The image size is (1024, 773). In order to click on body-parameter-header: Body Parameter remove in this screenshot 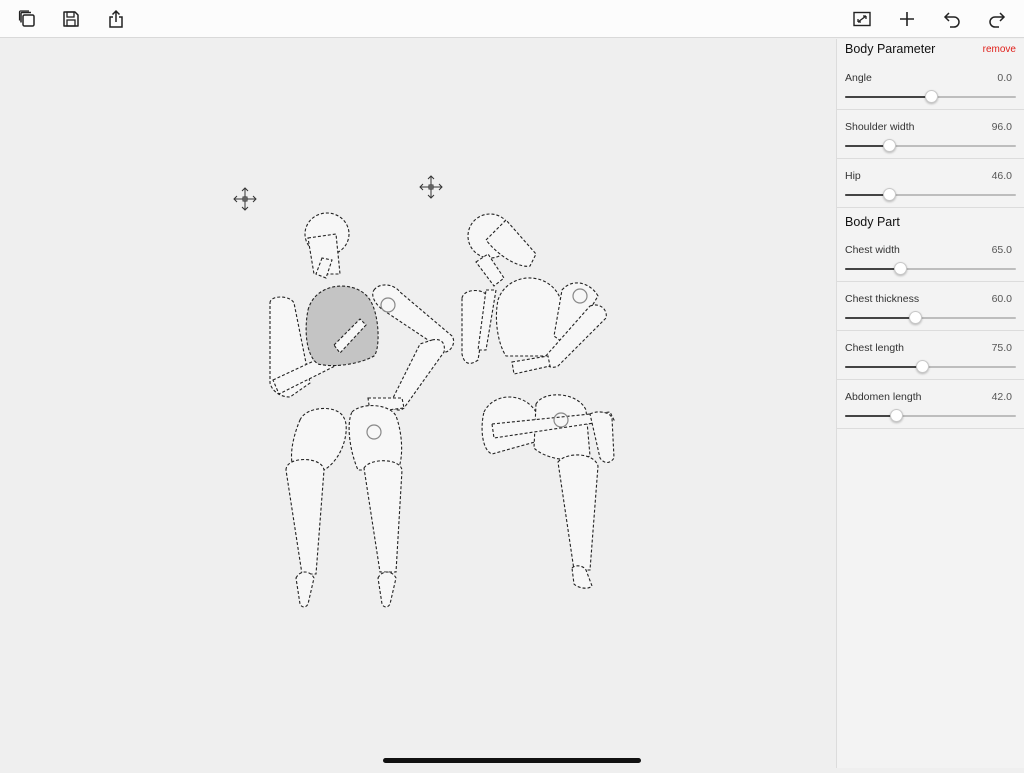, I will do `click(930, 50)`.